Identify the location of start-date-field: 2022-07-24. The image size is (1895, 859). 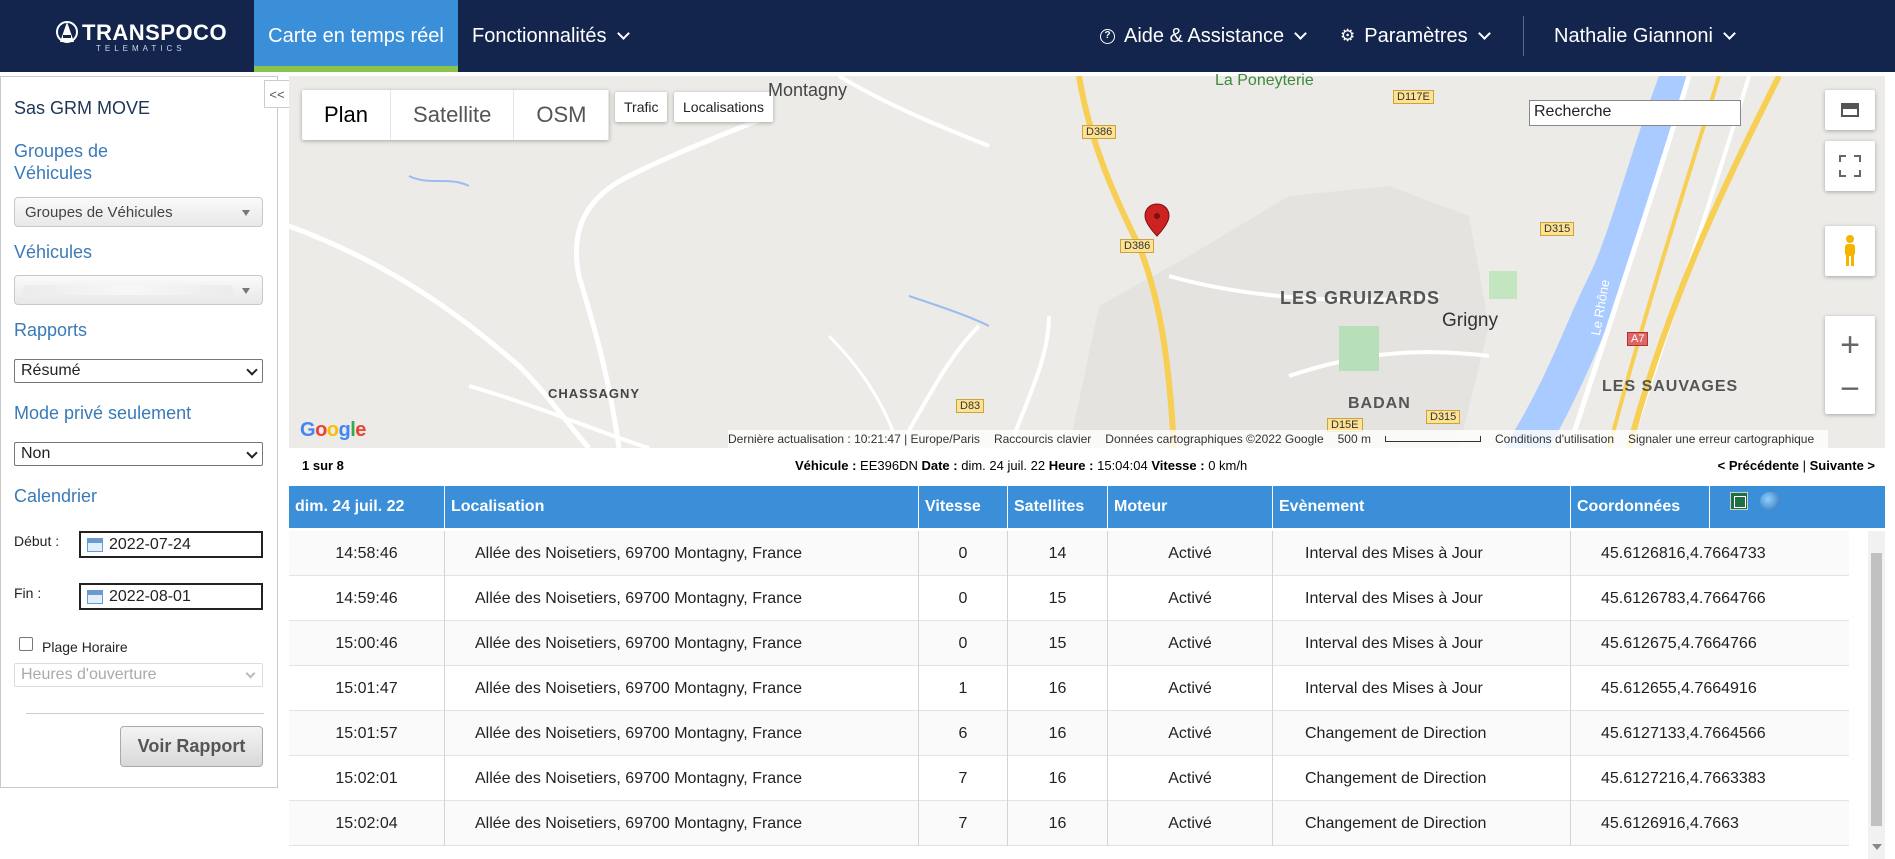
(171, 544).